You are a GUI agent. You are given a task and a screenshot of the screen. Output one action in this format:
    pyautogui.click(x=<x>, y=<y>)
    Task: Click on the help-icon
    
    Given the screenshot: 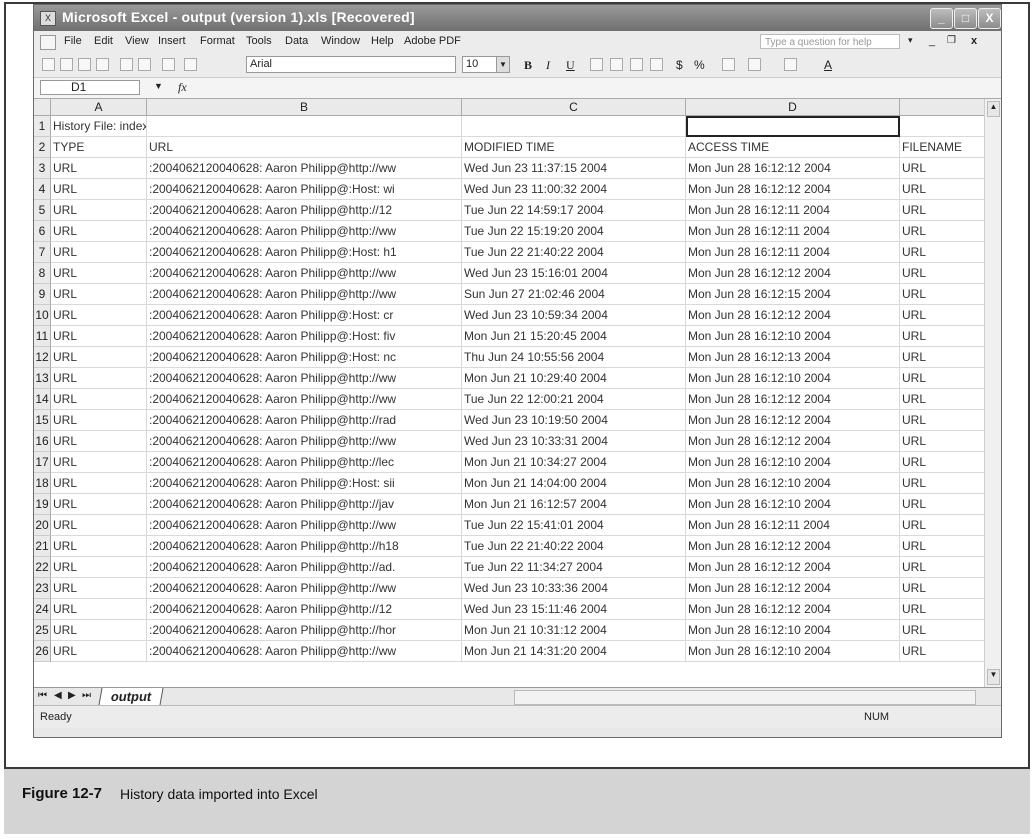 What is the action you would take?
    pyautogui.click(x=190, y=64)
    